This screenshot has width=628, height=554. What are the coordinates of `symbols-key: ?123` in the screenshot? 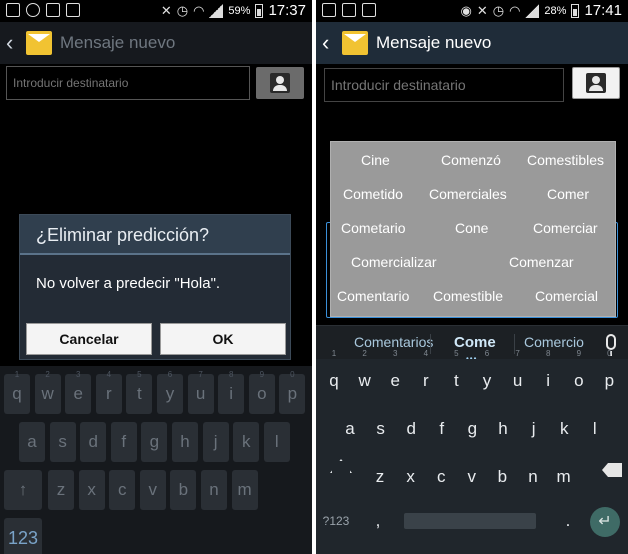 It's located at (336, 521).